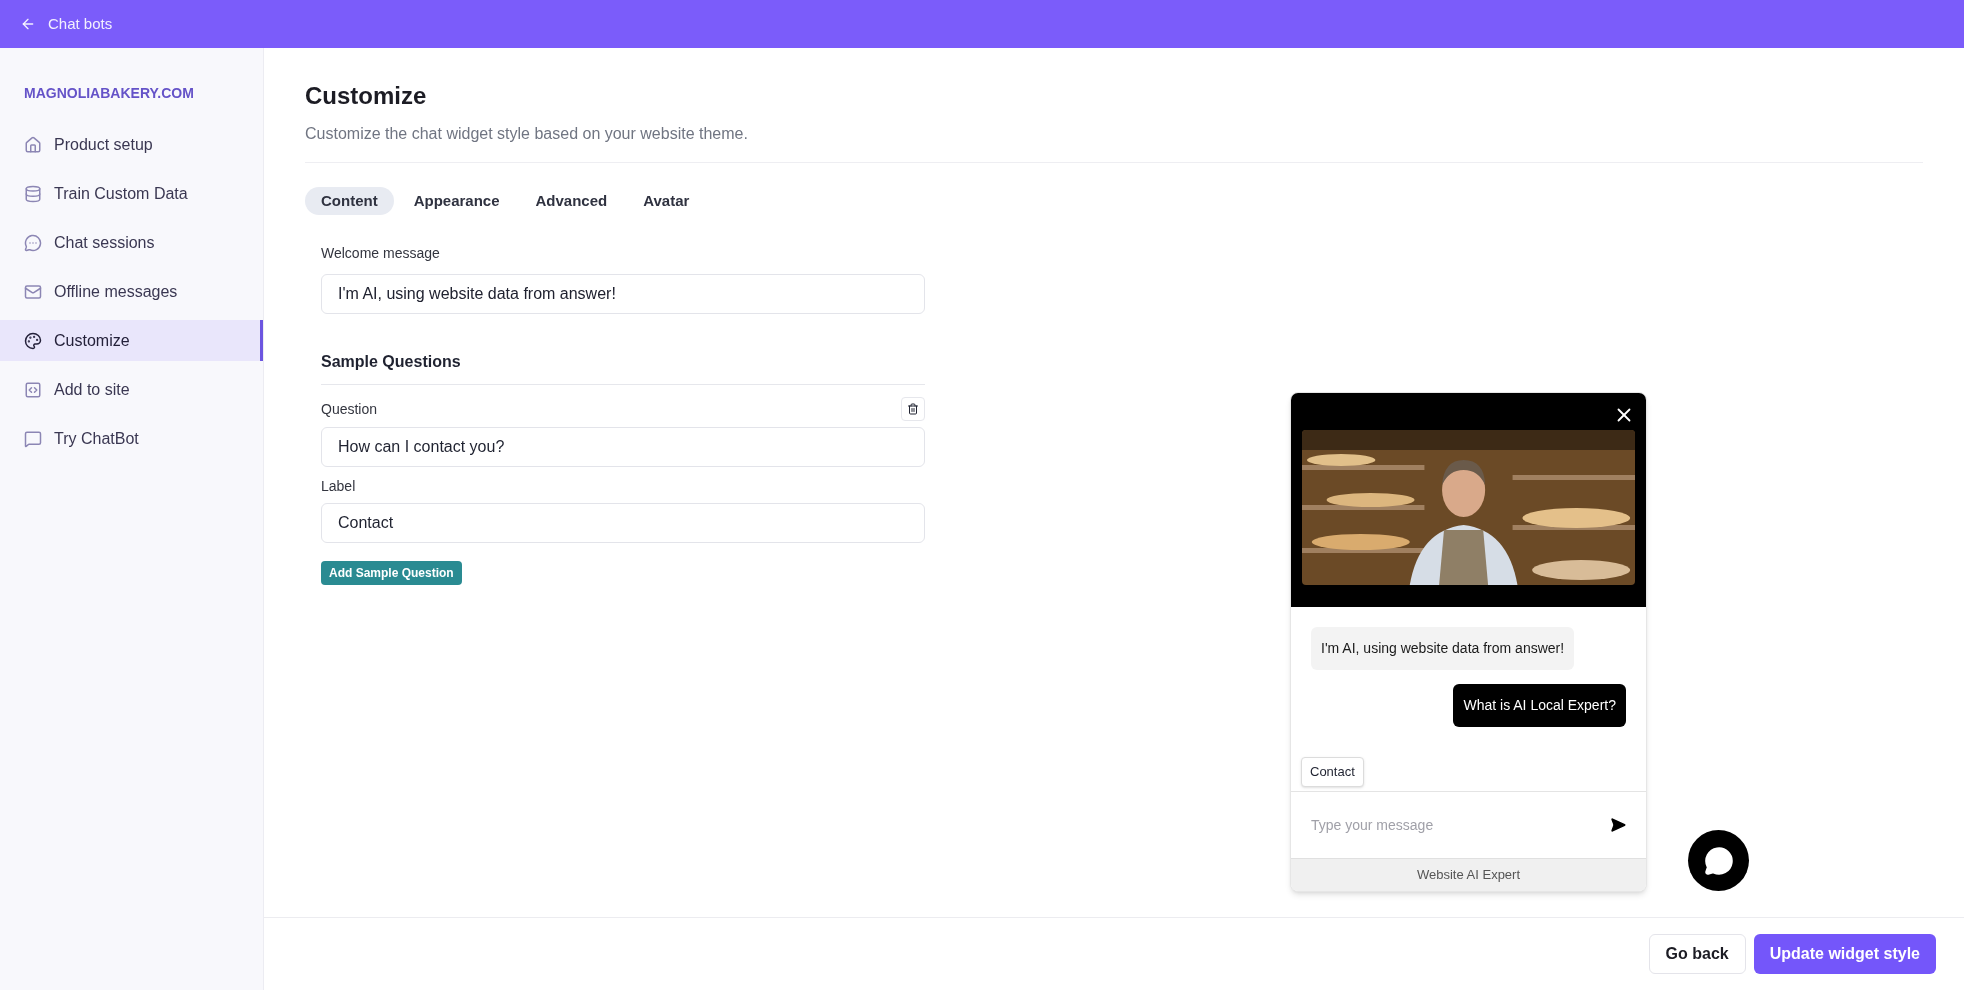 This screenshot has width=1964, height=990. Describe the element at coordinates (1460, 825) in the screenshot. I see `message-field: Type your message` at that location.